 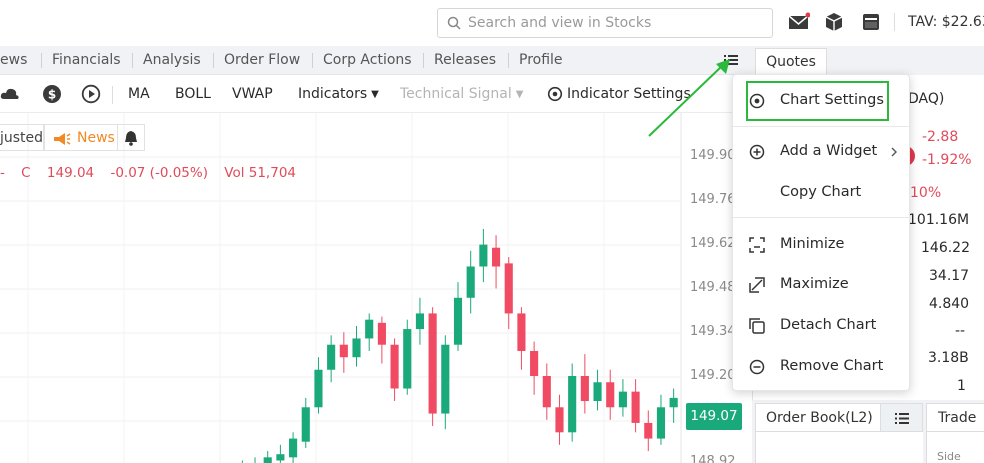 I want to click on indicators-label: Indicators, so click(x=333, y=94).